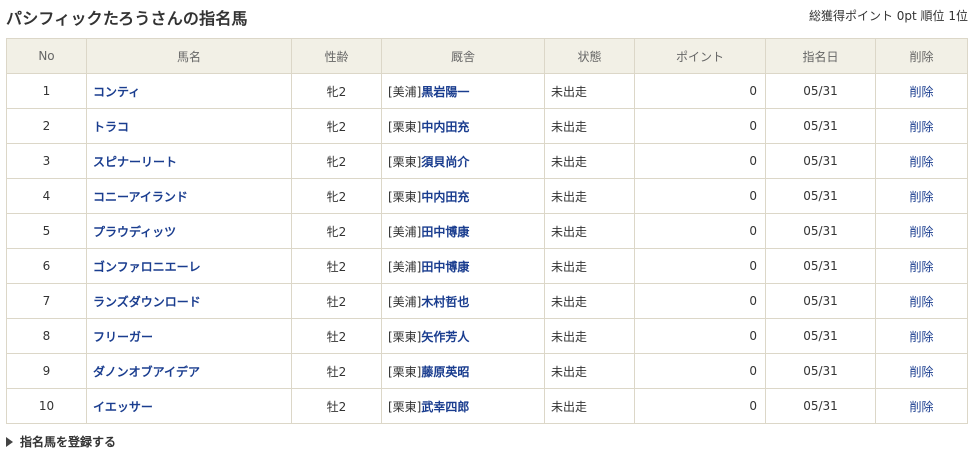 This screenshot has width=974, height=452. I want to click on table-row: 6 ゴンファロニエーレ 牡2 [美浦]田中博康 未出走 0 05/31 削除, so click(487, 266).